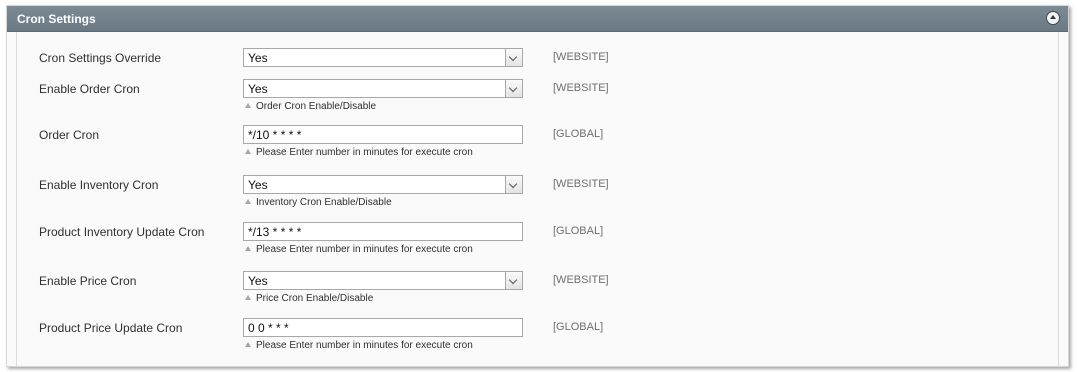 This screenshot has width=1079, height=372. What do you see at coordinates (309, 298) in the screenshot?
I see `field-note: Price Cron Enable/Disable` at bounding box center [309, 298].